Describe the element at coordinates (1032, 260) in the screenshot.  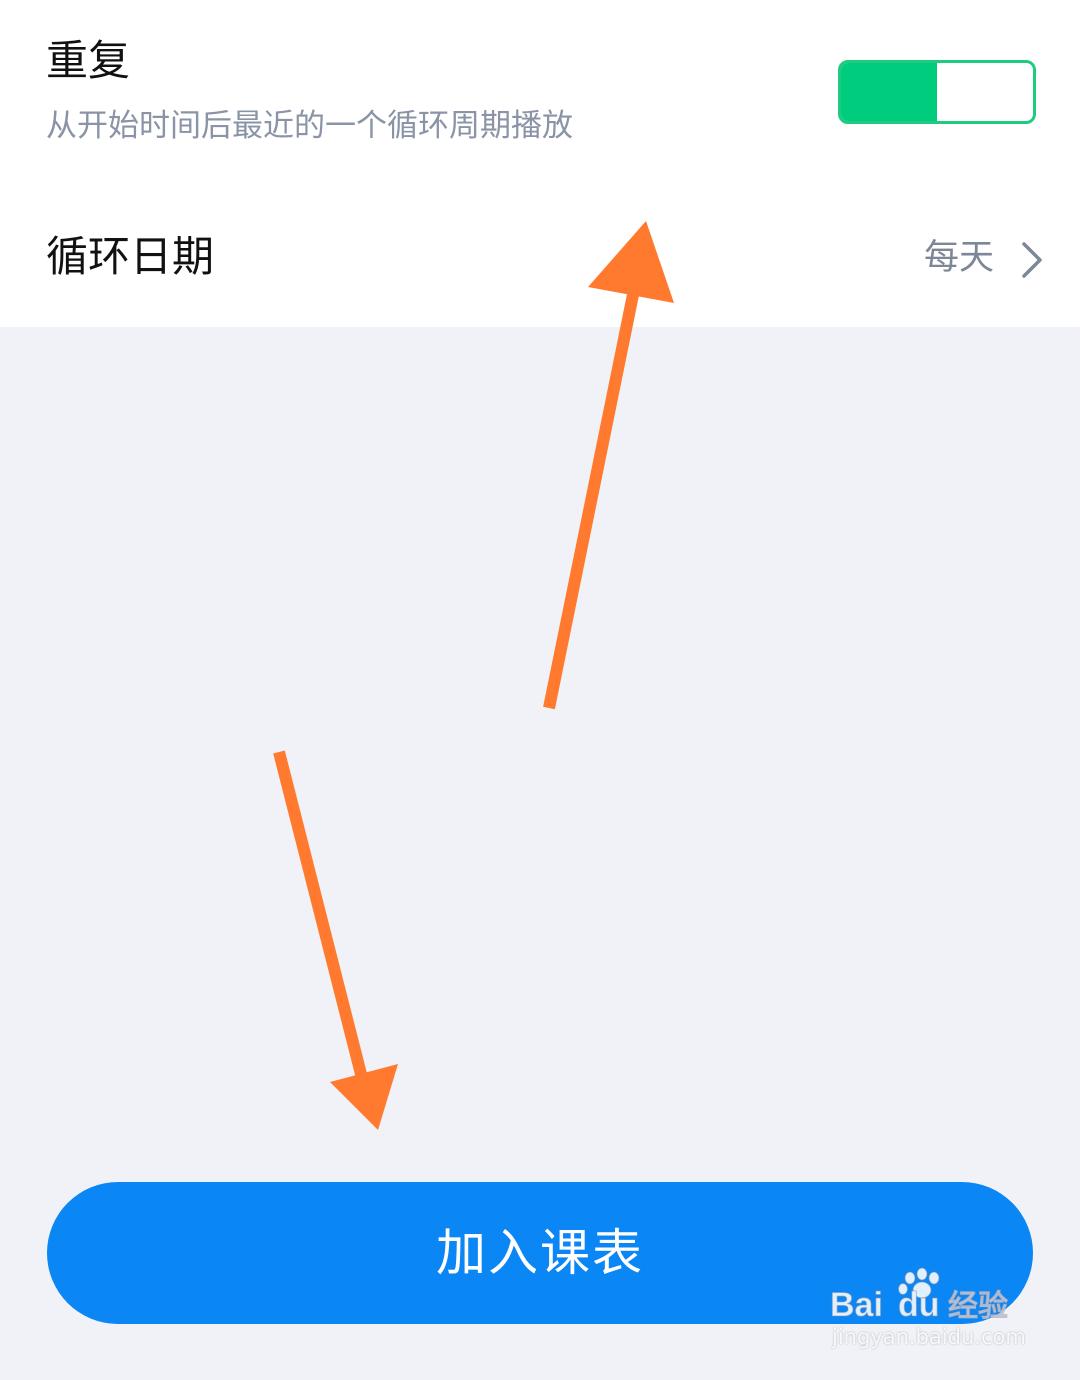
I see `chevron-right-icon` at that location.